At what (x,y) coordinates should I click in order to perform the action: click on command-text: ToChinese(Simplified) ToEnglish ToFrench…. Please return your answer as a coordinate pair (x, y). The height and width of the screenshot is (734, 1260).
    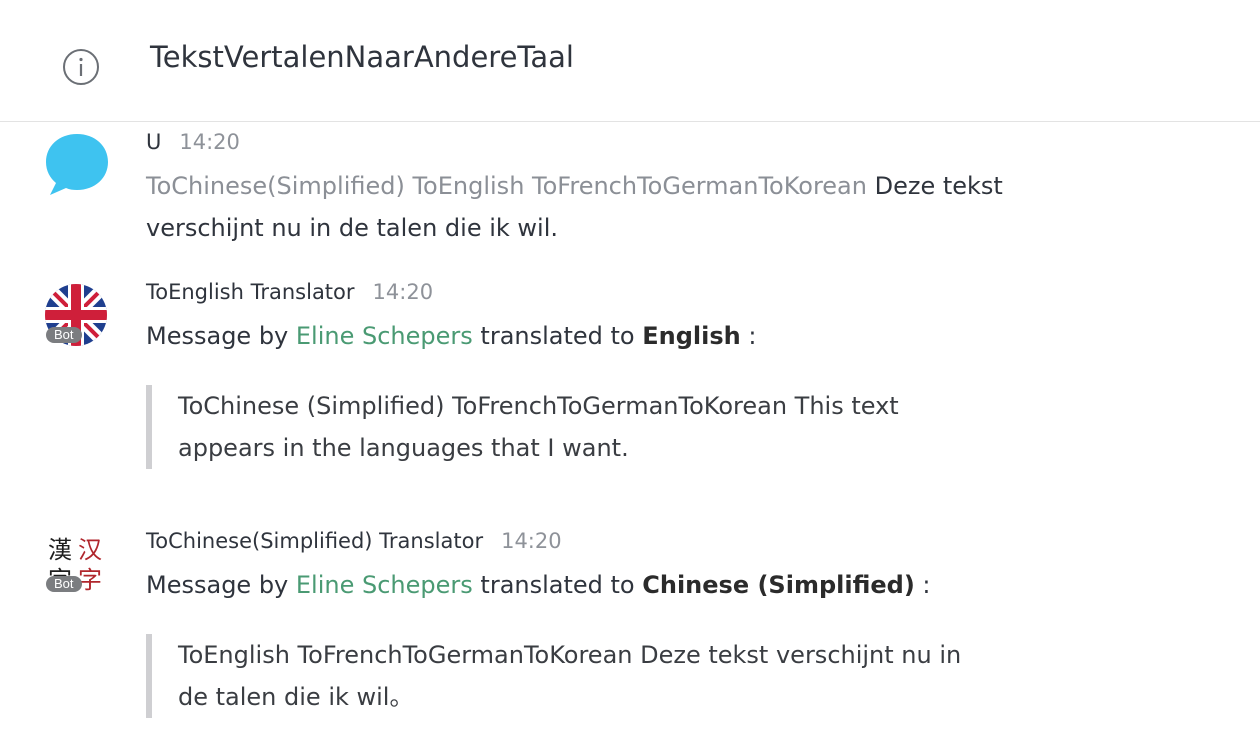
    Looking at the image, I should click on (506, 186).